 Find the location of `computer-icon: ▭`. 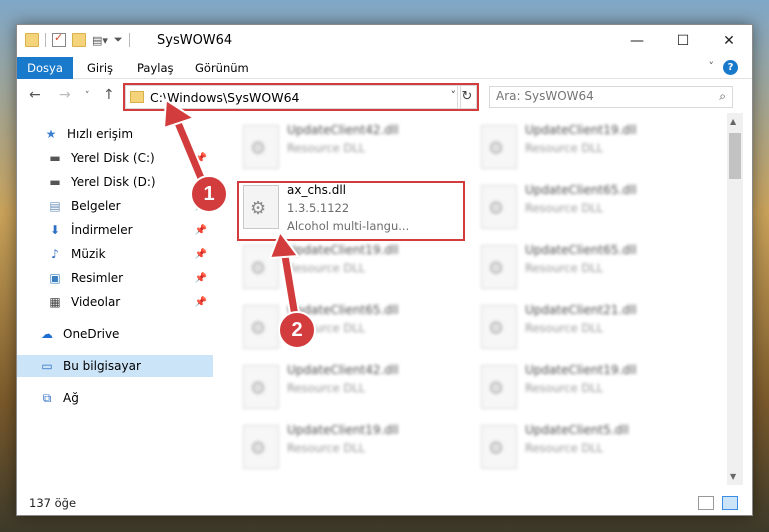

computer-icon: ▭ is located at coordinates (47, 366).